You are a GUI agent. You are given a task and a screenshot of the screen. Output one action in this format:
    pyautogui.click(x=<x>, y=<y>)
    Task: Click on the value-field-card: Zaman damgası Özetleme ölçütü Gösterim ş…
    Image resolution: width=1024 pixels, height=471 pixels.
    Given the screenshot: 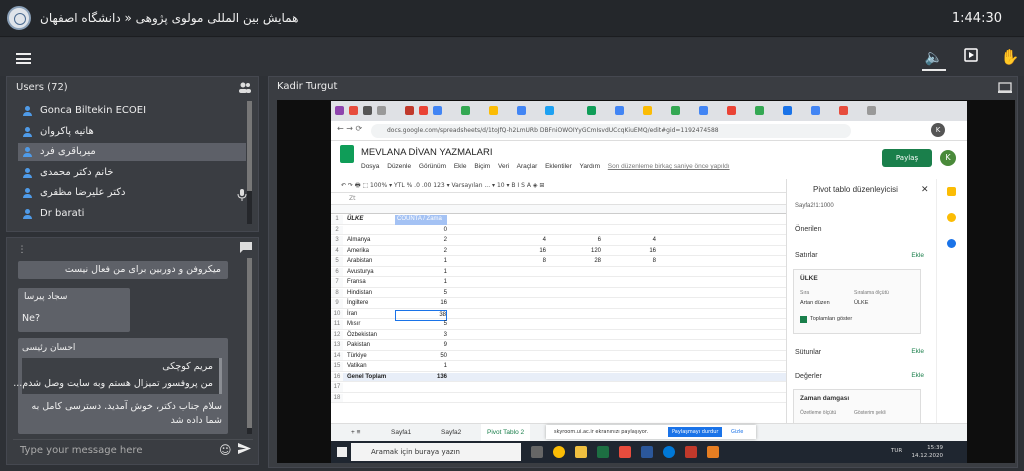 What is the action you would take?
    pyautogui.click(x=857, y=406)
    